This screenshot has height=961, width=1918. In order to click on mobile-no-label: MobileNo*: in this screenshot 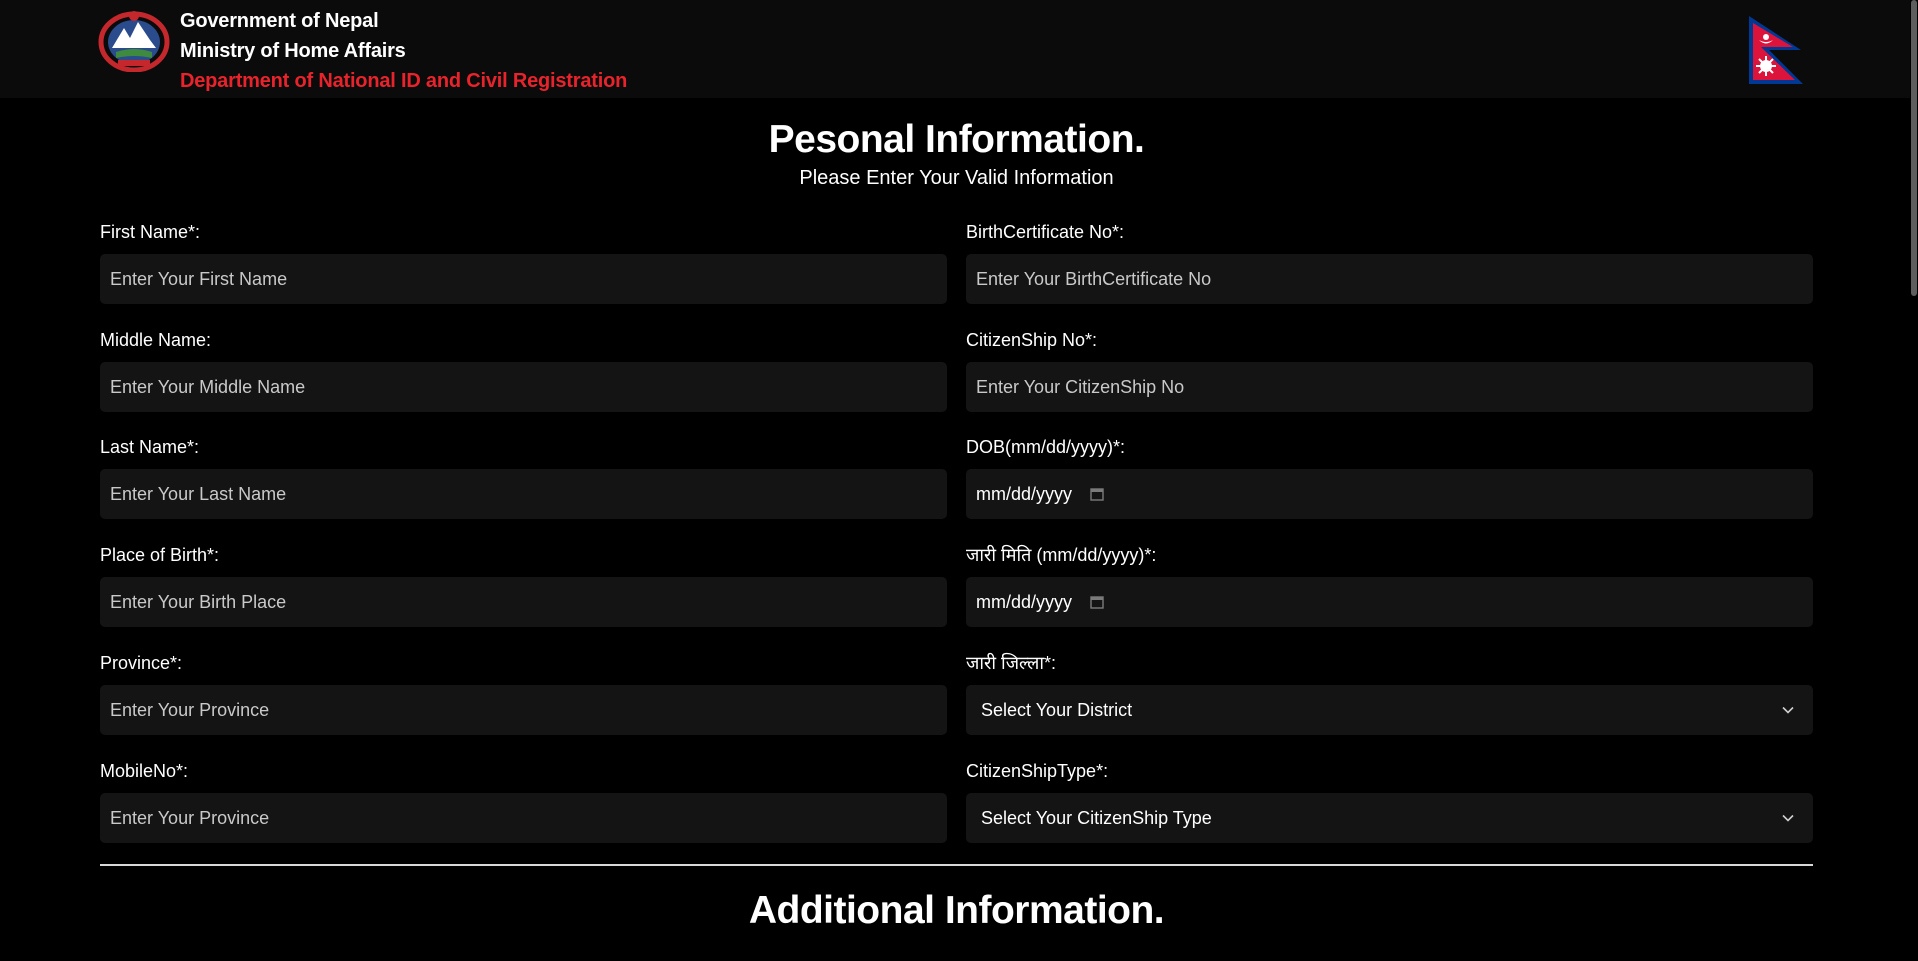, I will do `click(144, 771)`.